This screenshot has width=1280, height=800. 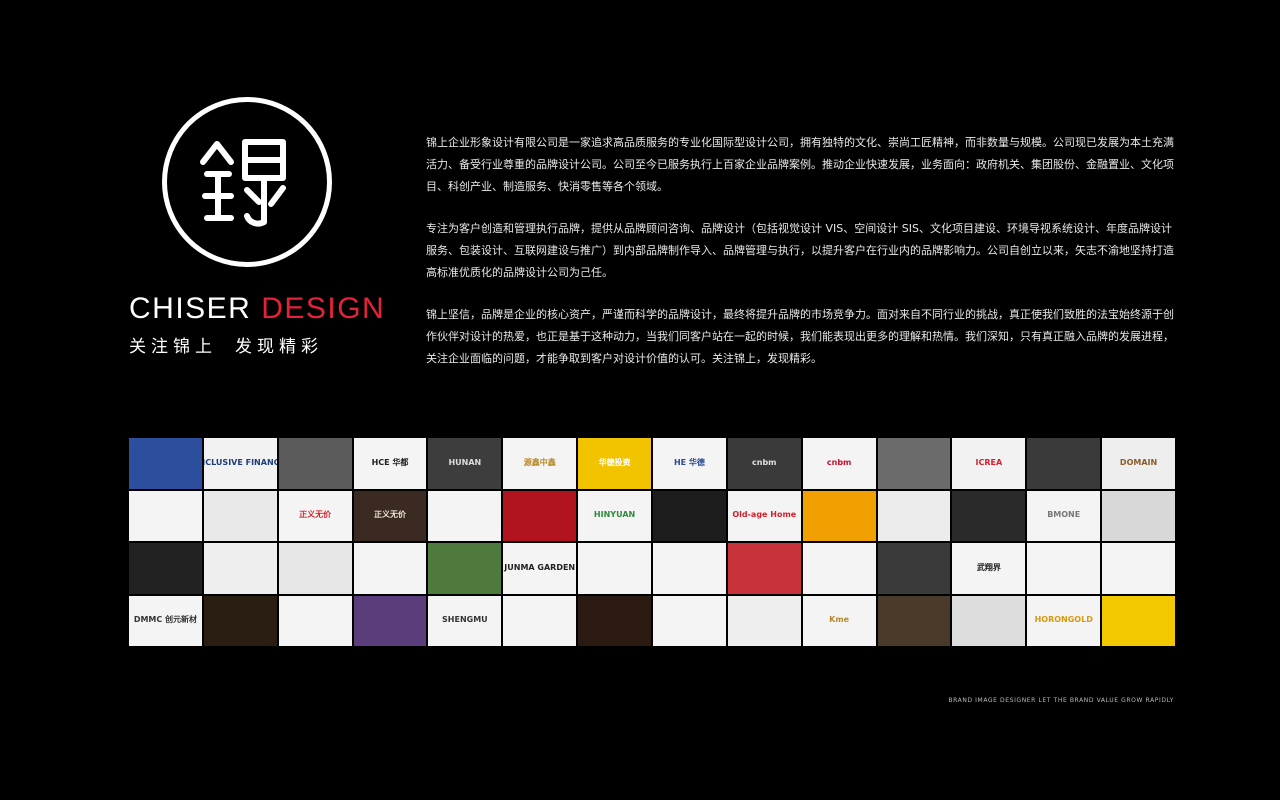 I want to click on portfolio-tile-label: Old-age Home, so click(x=764, y=515).